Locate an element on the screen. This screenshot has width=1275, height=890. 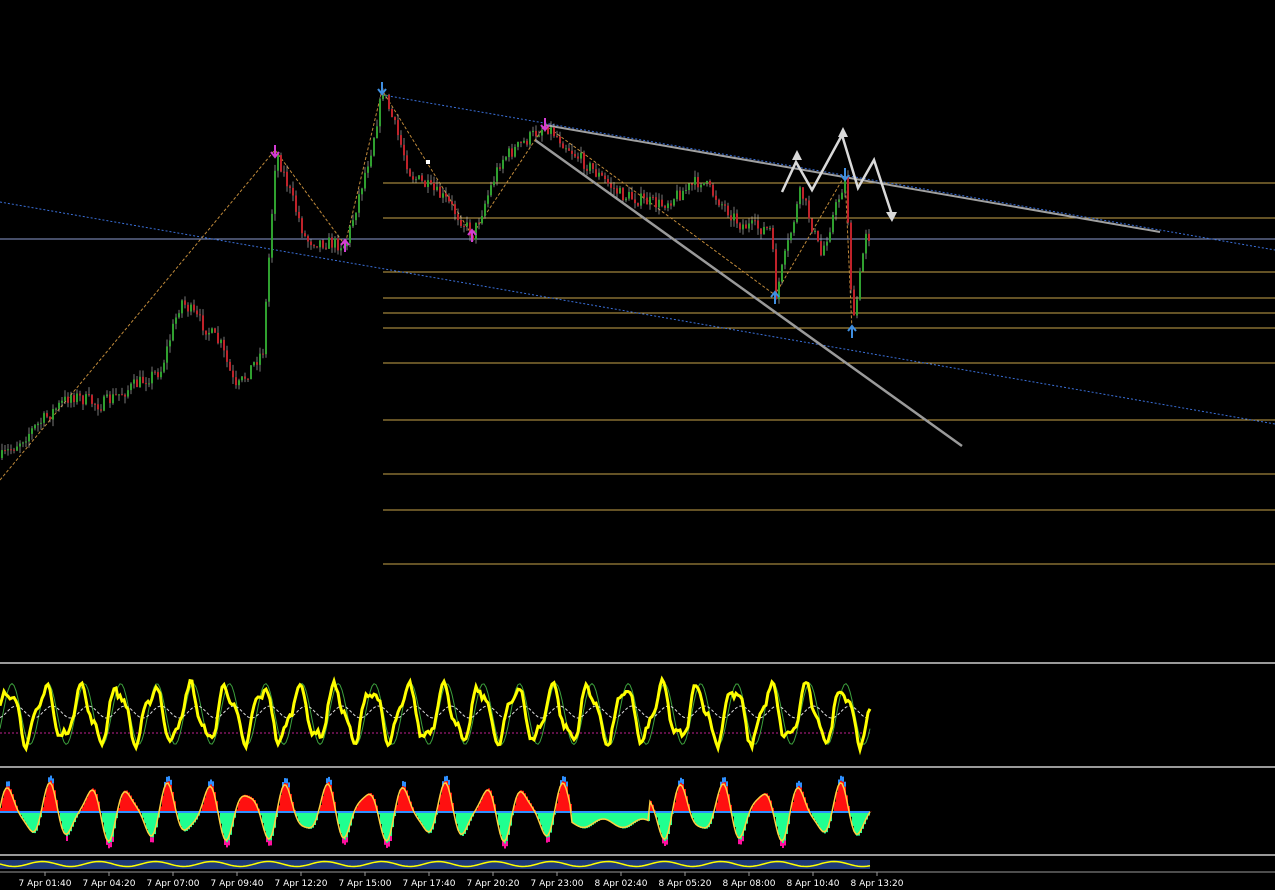
time-tick-label: 7 Apr 15:00 is located at coordinates (365, 884).